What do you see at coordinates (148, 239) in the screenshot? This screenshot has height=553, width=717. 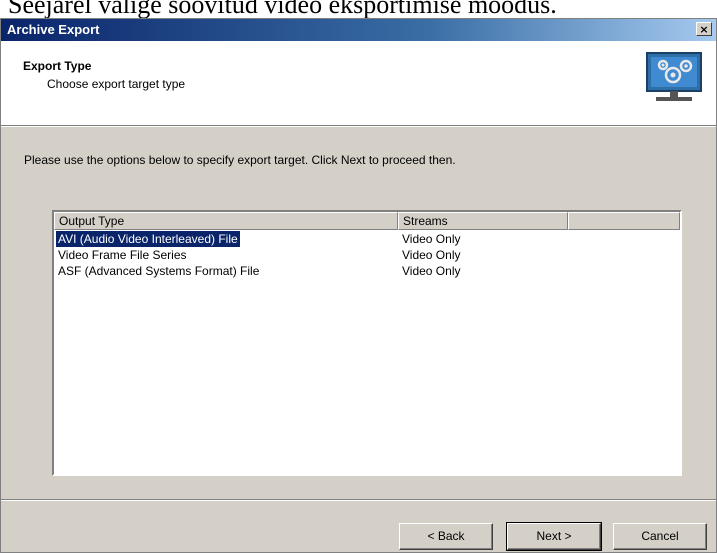 I see `output-type-cell: AVI (Audio Video Interleaved) File` at bounding box center [148, 239].